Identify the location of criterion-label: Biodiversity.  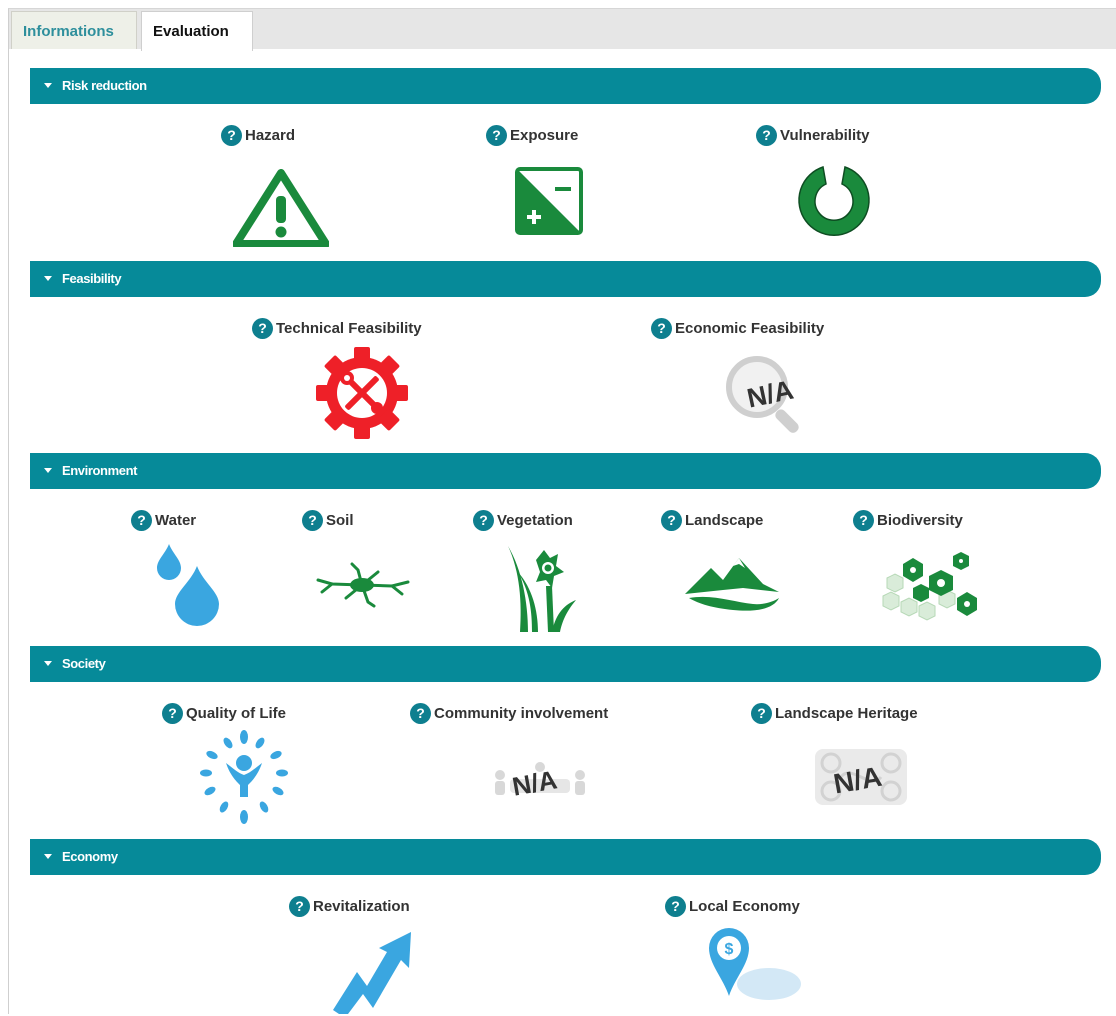
(920, 520).